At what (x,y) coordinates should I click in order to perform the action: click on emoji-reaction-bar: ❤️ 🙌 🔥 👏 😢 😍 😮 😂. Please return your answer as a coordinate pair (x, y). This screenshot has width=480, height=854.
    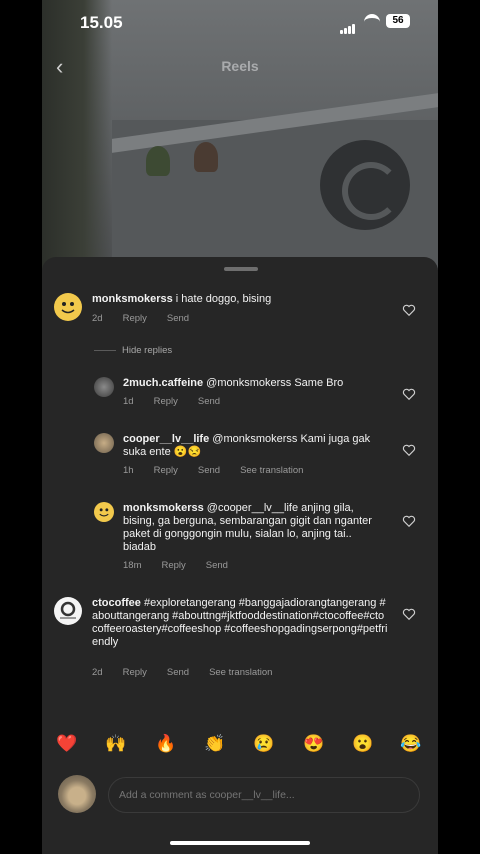
    Looking at the image, I should click on (240, 745).